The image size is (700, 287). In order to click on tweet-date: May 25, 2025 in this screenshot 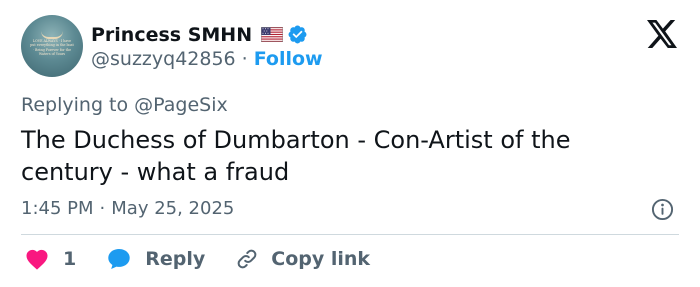, I will do `click(173, 208)`.